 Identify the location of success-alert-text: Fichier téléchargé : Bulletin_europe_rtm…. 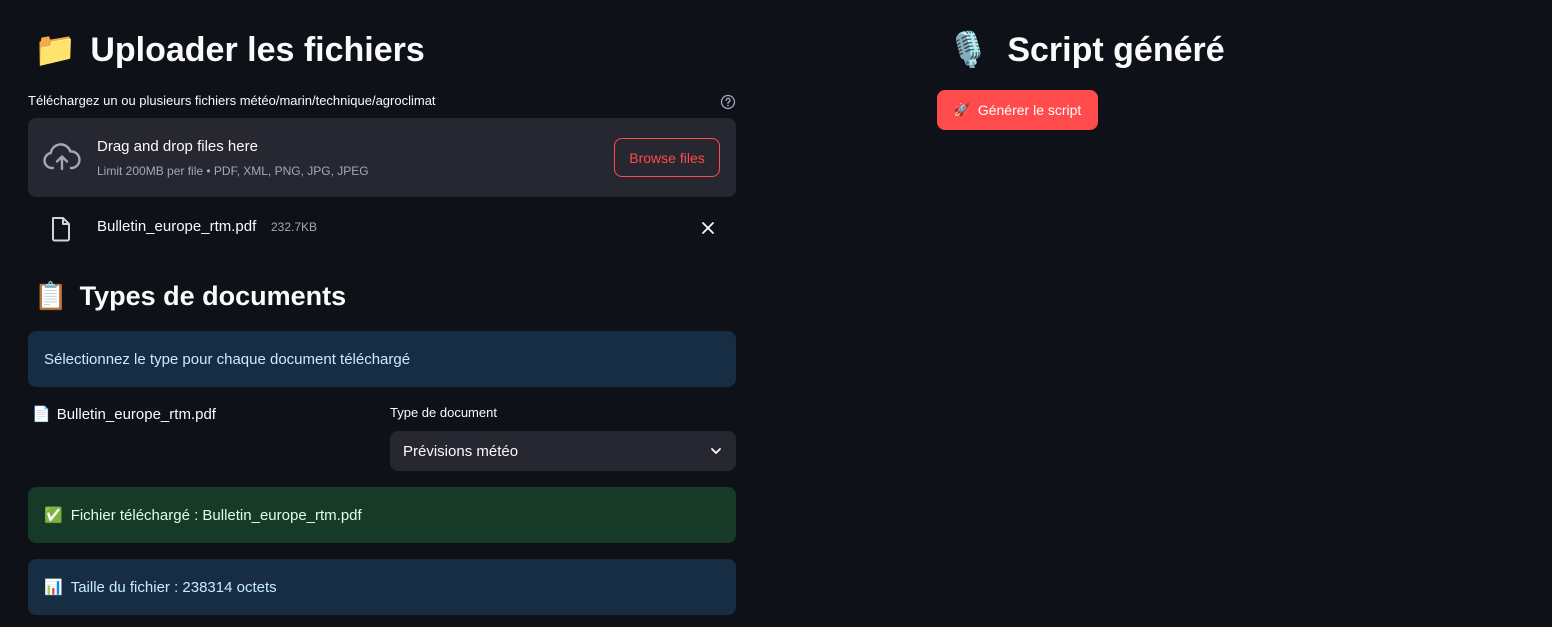
(216, 515).